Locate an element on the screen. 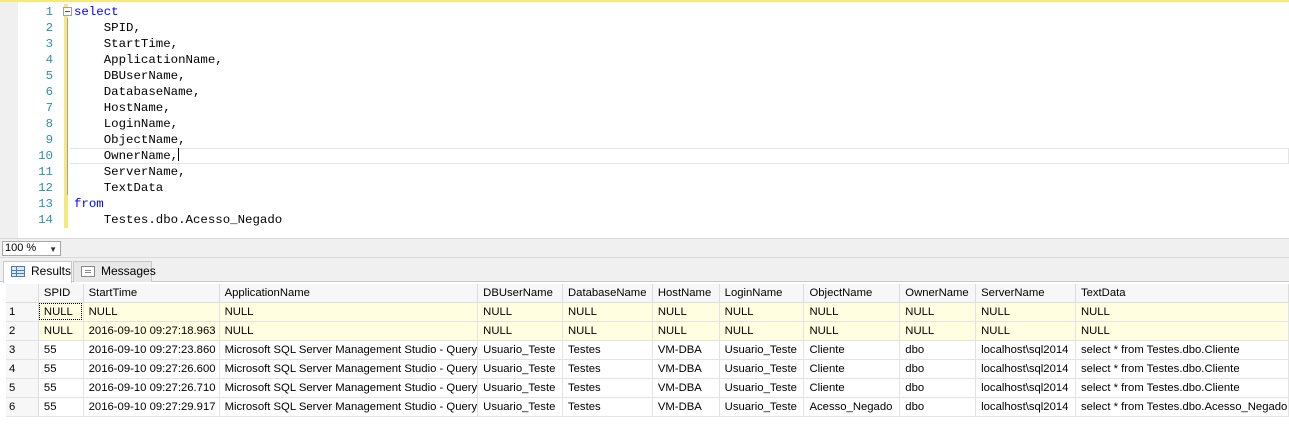  chevron-down-icon: ▼ is located at coordinates (53, 249).